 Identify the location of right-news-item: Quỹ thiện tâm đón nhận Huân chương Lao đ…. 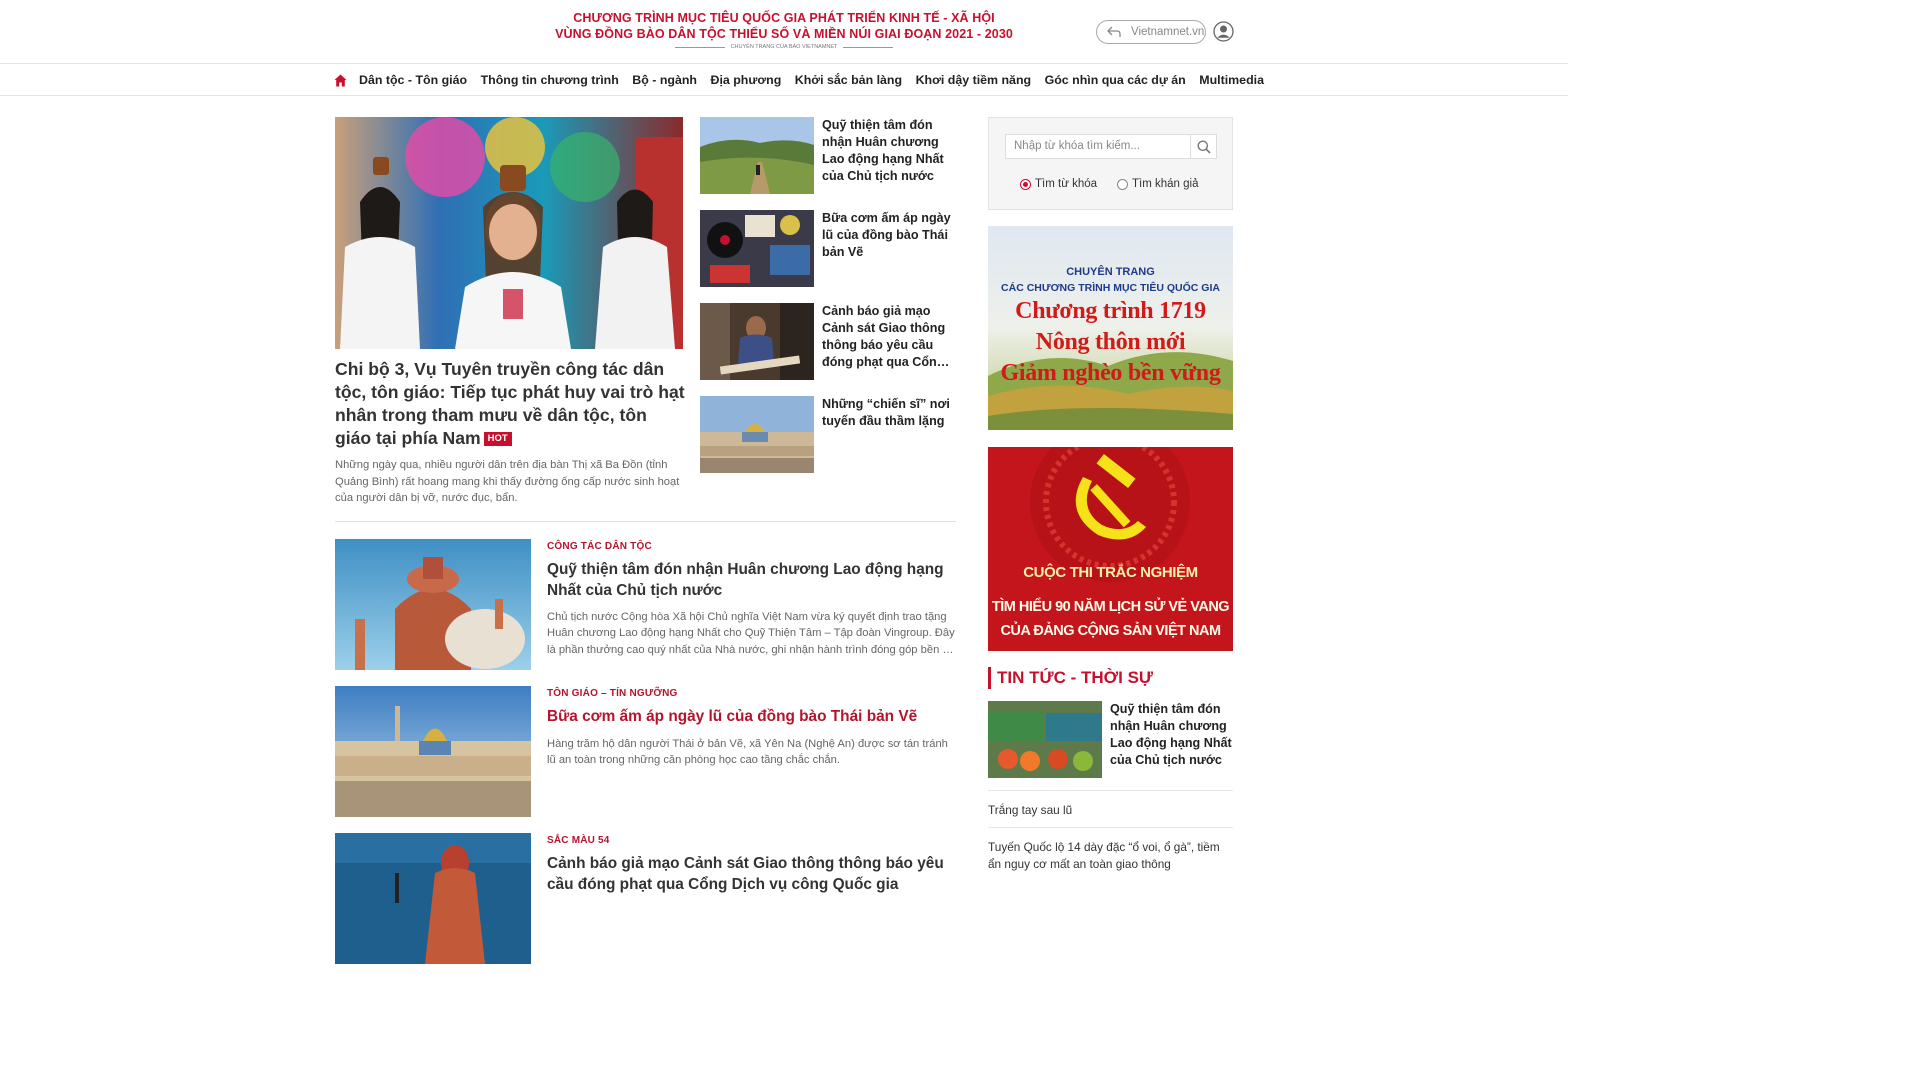
(1110, 739).